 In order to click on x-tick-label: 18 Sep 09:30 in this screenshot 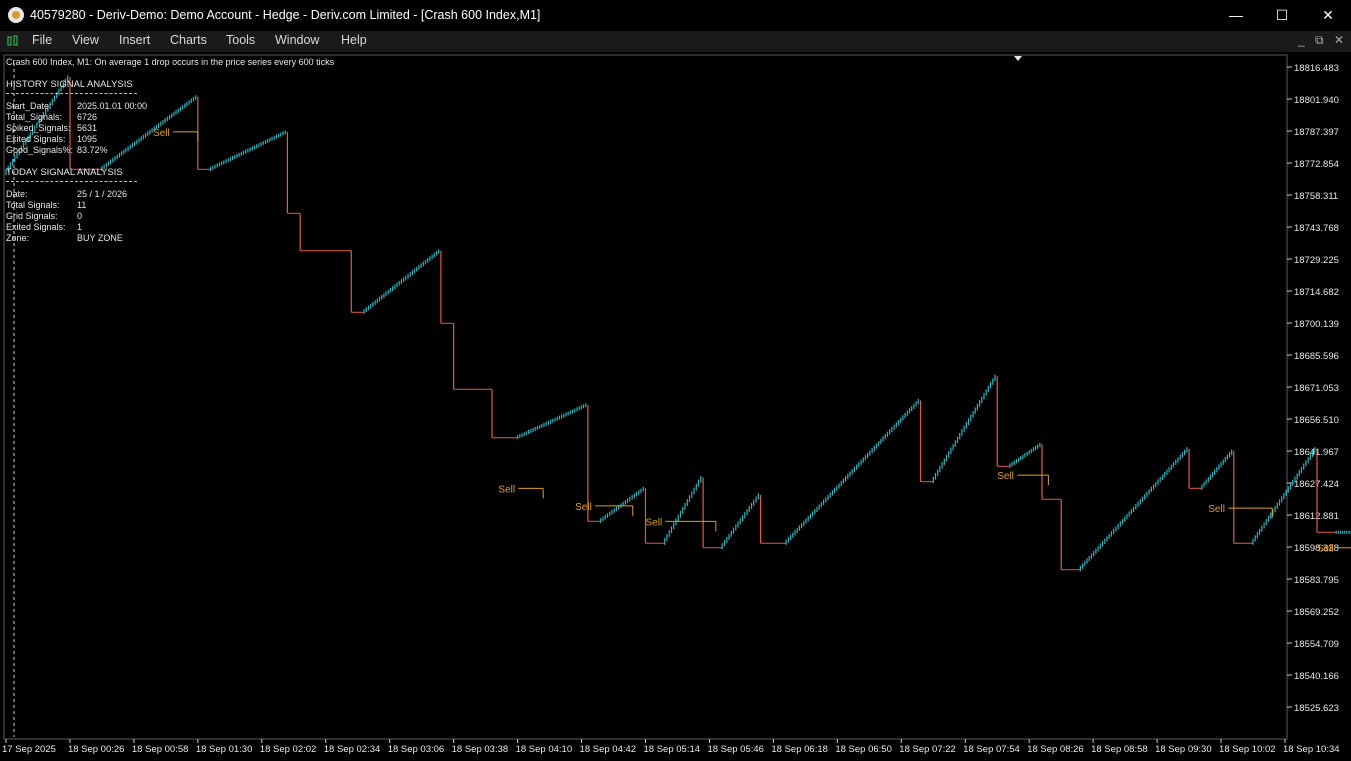, I will do `click(1183, 749)`.